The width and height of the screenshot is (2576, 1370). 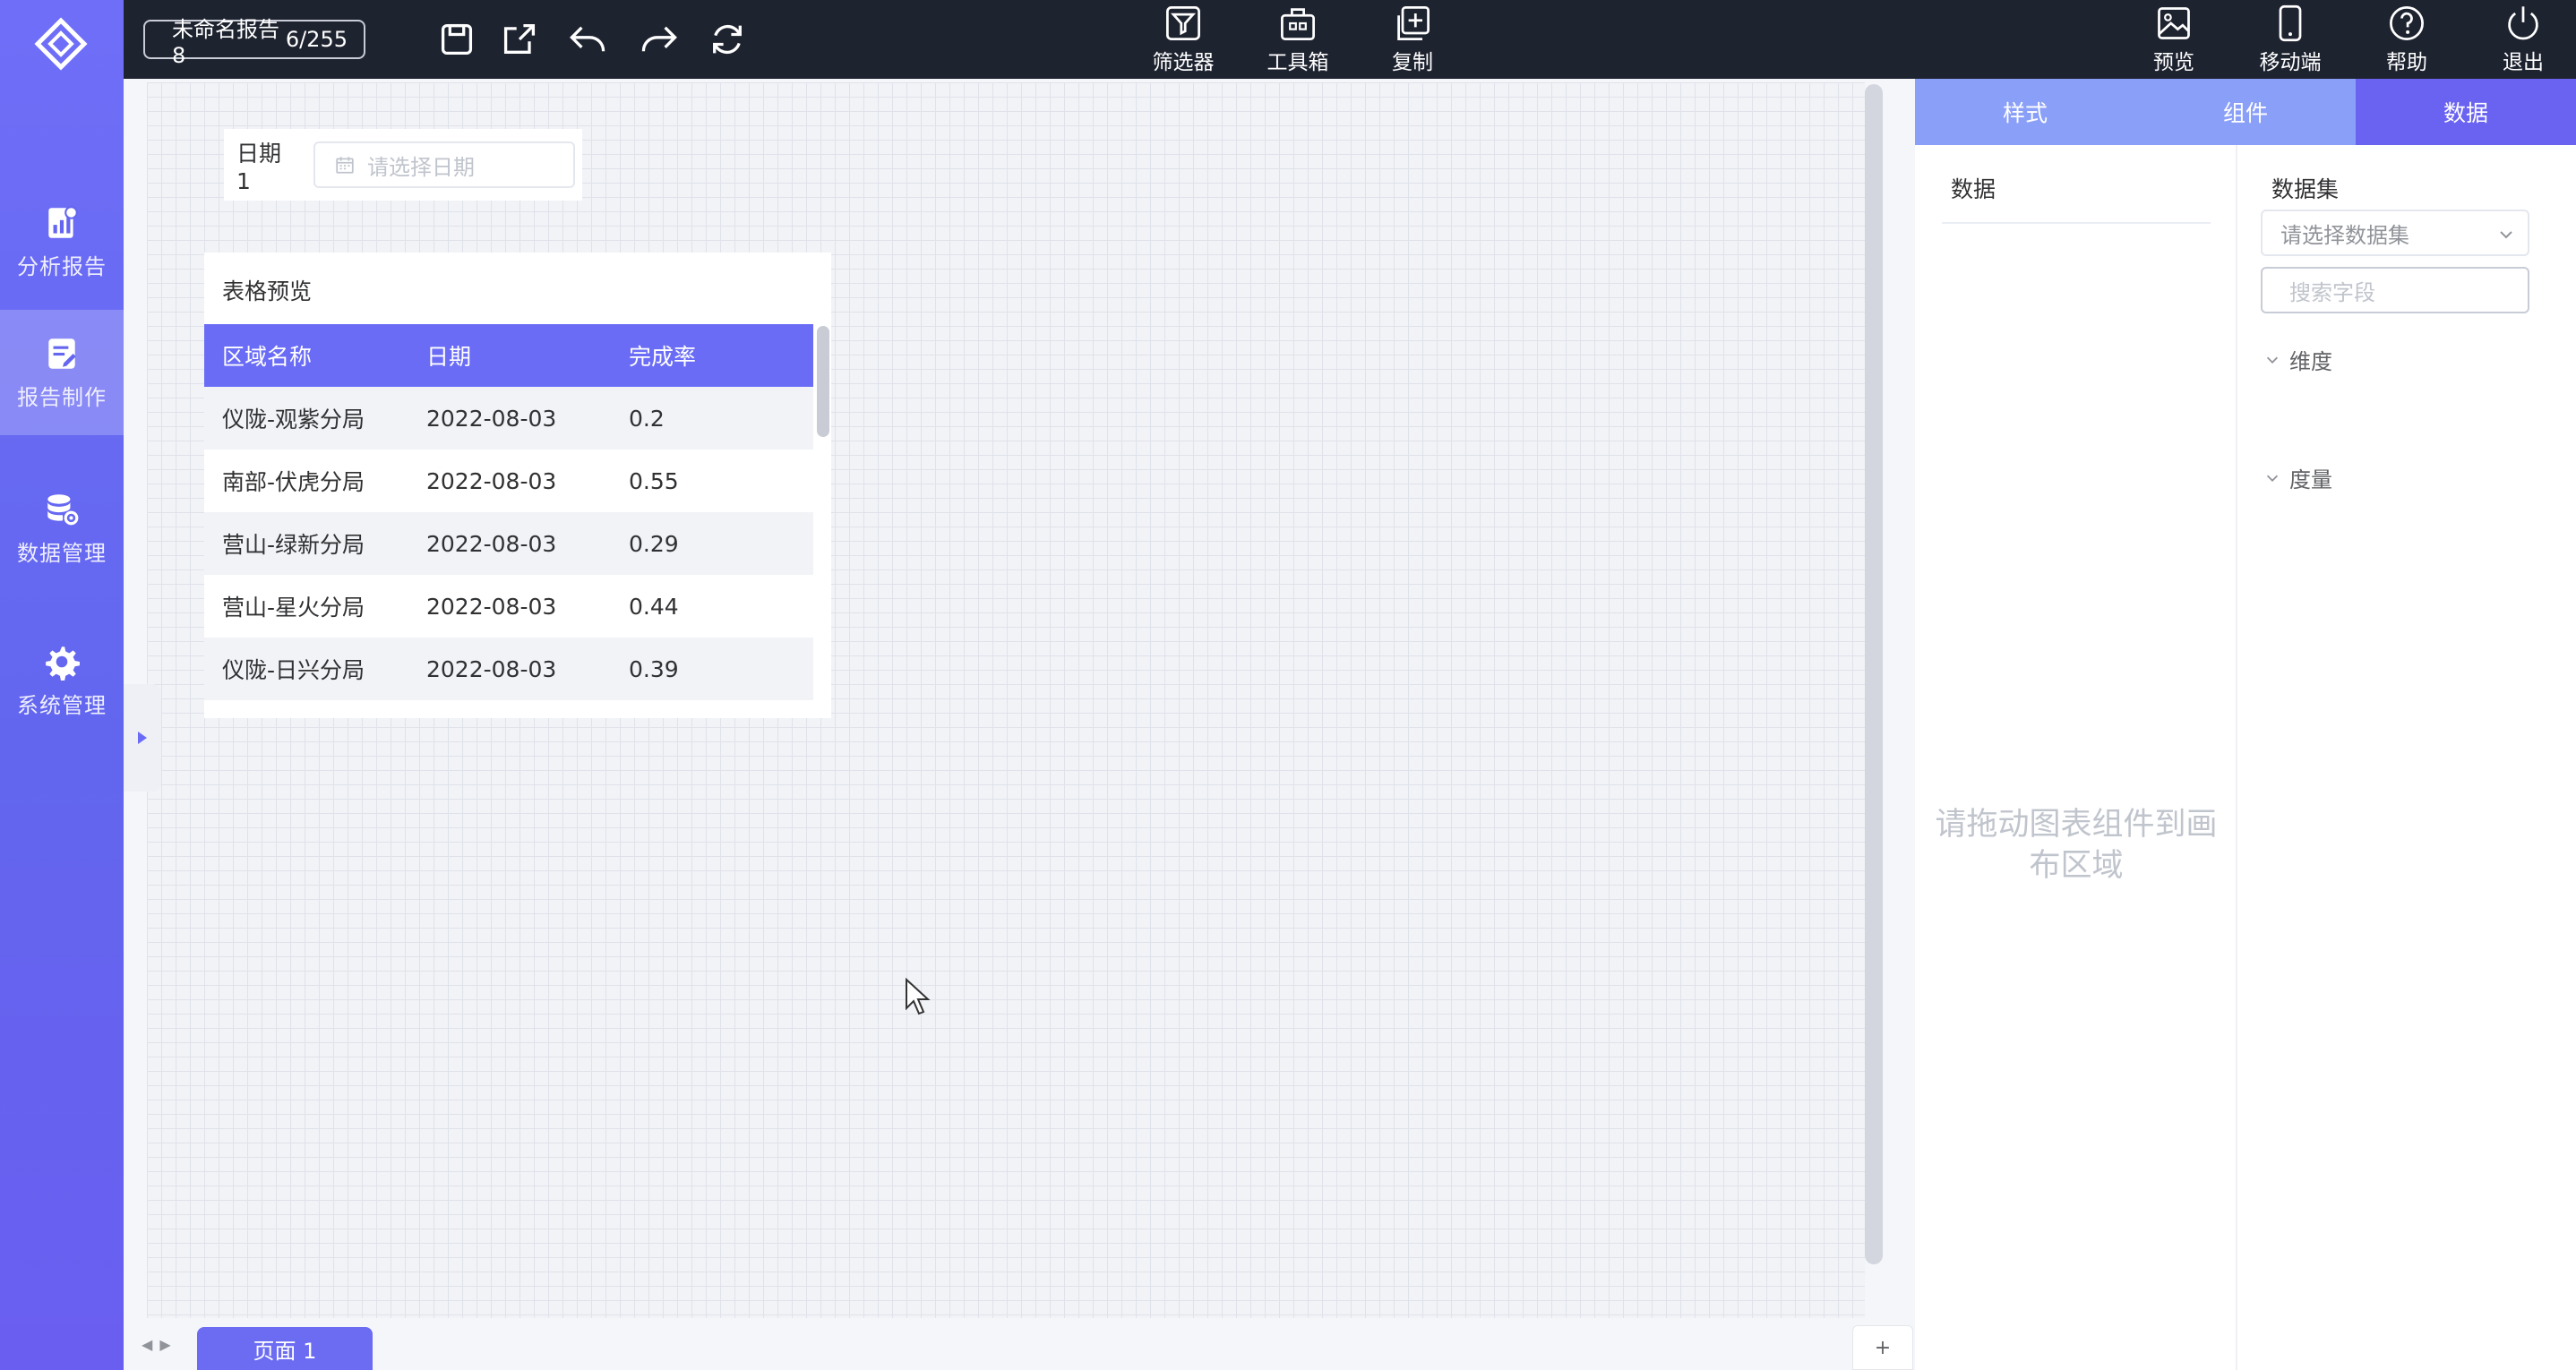 I want to click on redo-button, so click(x=659, y=40).